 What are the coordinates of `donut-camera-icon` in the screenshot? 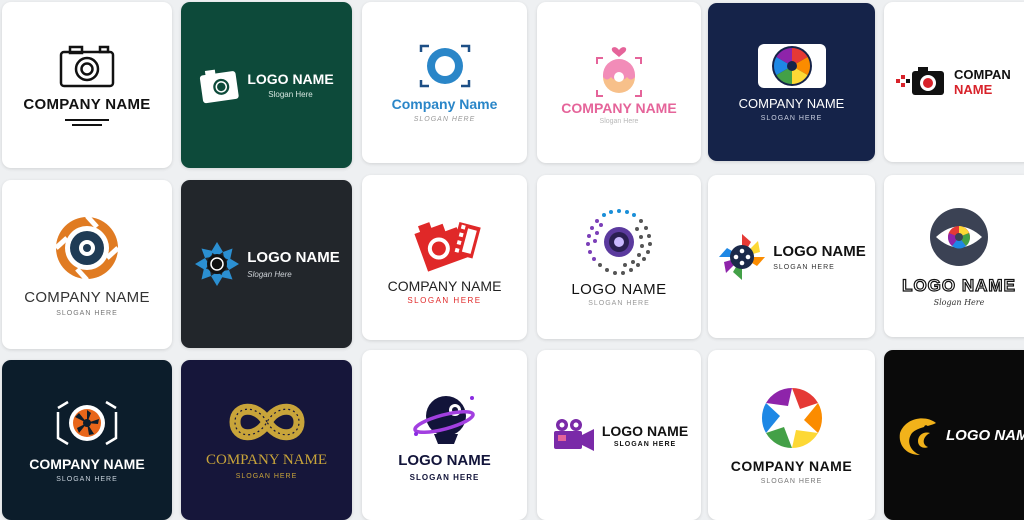 It's located at (619, 72).